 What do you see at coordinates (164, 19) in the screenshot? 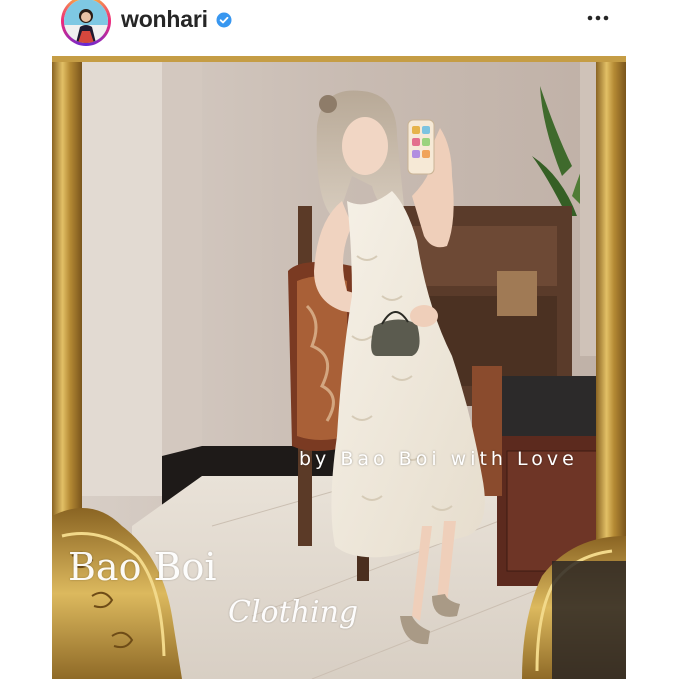
I see `username: wonhari` at bounding box center [164, 19].